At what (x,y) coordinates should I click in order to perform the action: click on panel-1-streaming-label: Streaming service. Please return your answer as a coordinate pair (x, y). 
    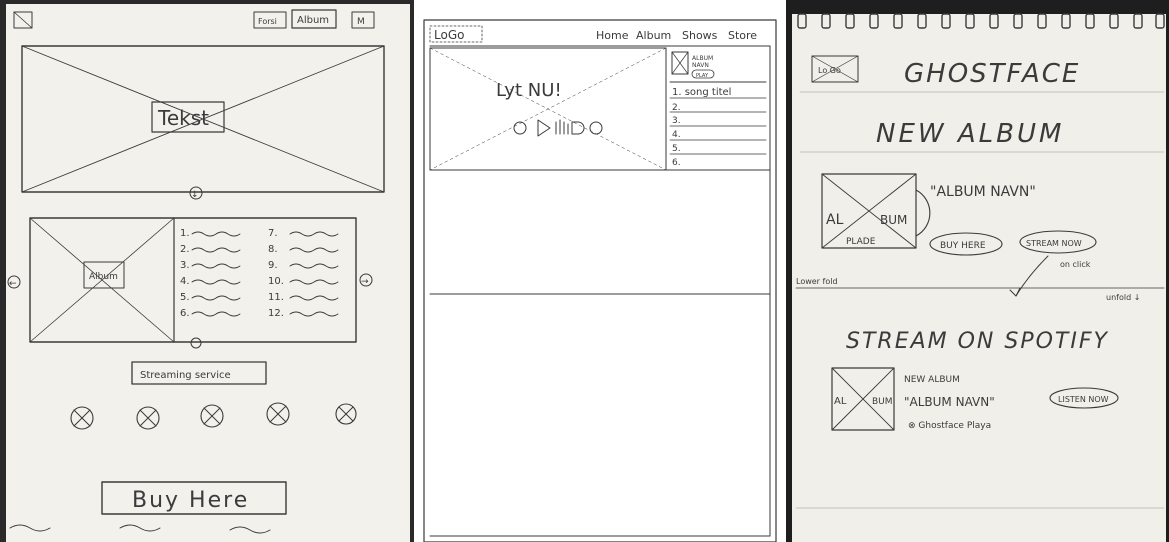
    Looking at the image, I should click on (185, 375).